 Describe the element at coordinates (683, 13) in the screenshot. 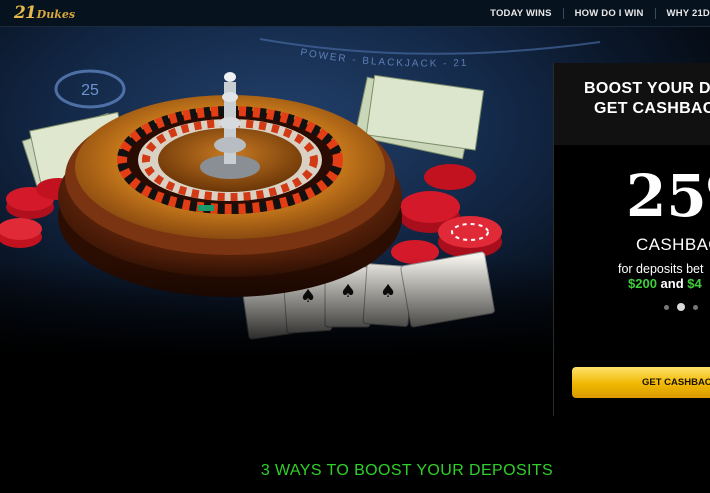

I see `nav-why-21dukes: WHY 21D` at that location.